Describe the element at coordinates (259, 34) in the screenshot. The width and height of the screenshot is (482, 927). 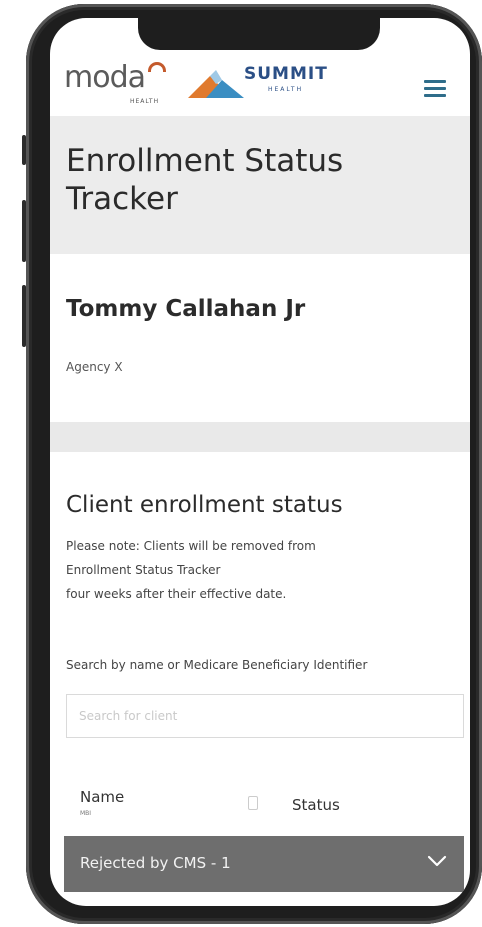
I see `phone-notch` at that location.